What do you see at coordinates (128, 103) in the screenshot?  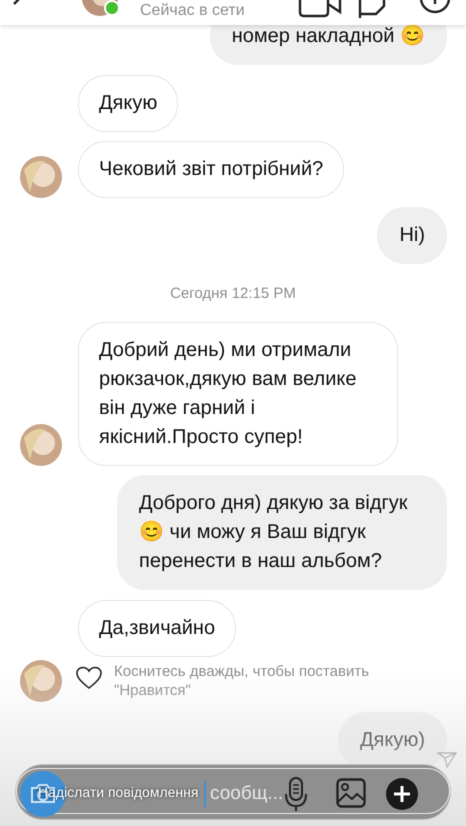 I see `message-bubble: Дякую` at bounding box center [128, 103].